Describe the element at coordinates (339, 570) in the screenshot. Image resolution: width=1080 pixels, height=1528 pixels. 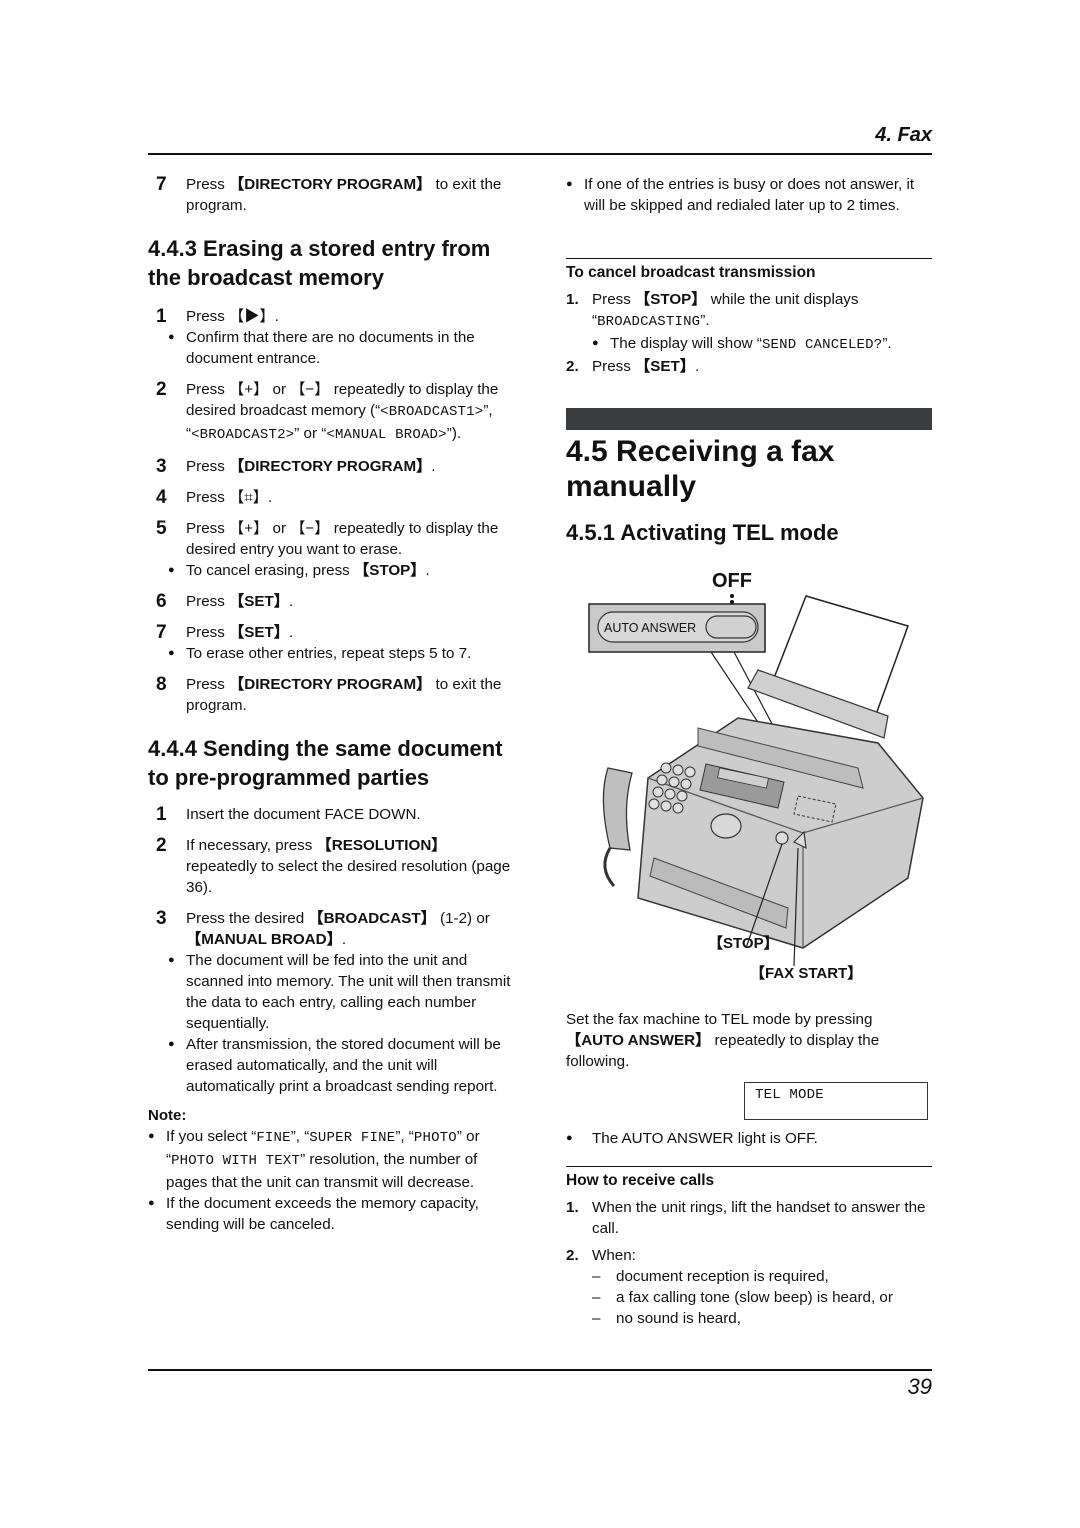
I see `bullet: To cancel erasing, press 【STOP】.` at that location.